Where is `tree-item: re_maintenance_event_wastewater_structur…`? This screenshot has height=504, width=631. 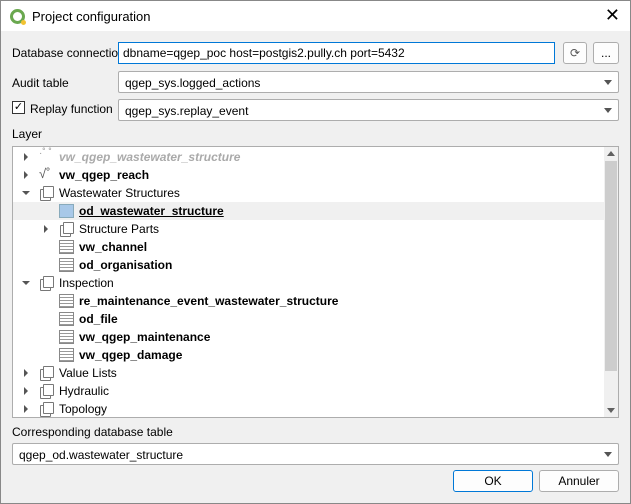
tree-item: re_maintenance_event_wastewater_structur… is located at coordinates (309, 301).